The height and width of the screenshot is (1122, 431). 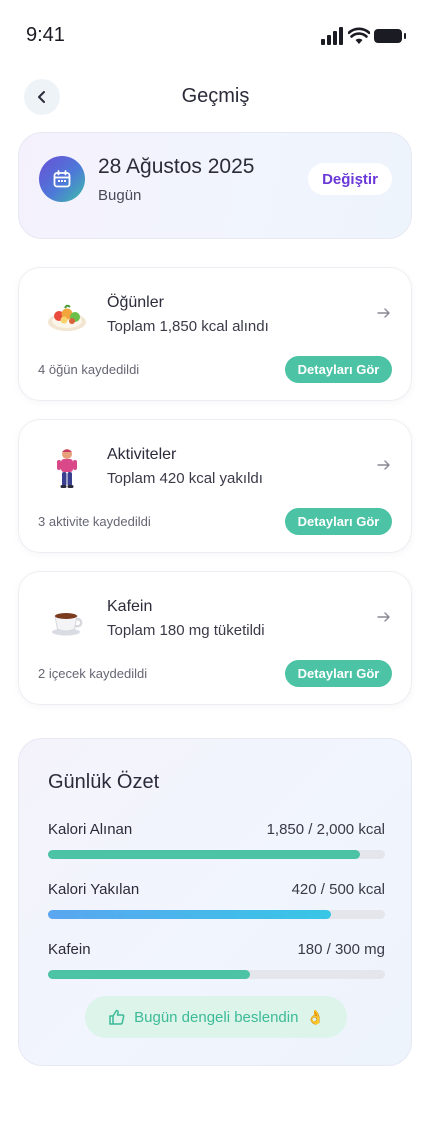 What do you see at coordinates (117, 1017) in the screenshot?
I see `thumbs-up-icon` at bounding box center [117, 1017].